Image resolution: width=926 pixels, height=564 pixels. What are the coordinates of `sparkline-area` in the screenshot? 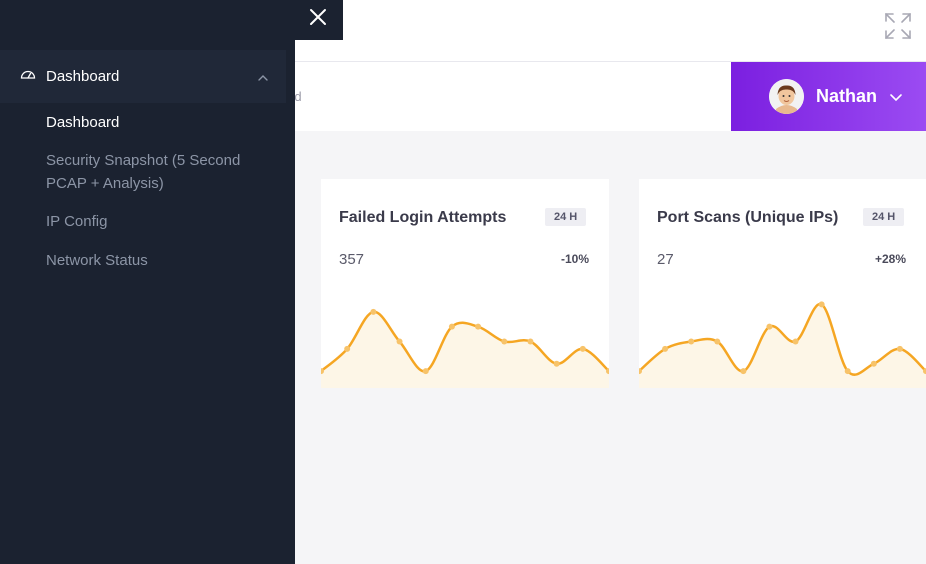 It's located at (782, 345).